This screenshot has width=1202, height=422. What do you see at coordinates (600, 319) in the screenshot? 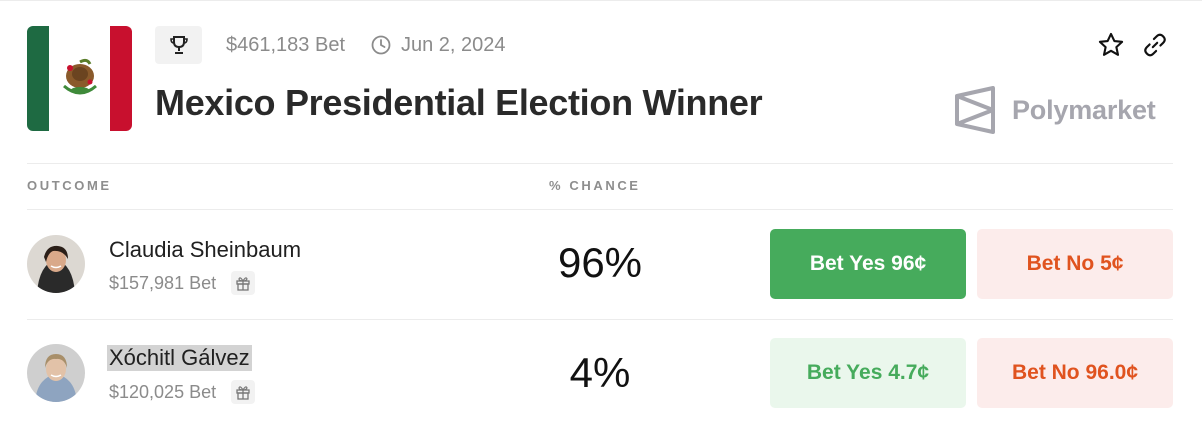
I see `row-divider` at bounding box center [600, 319].